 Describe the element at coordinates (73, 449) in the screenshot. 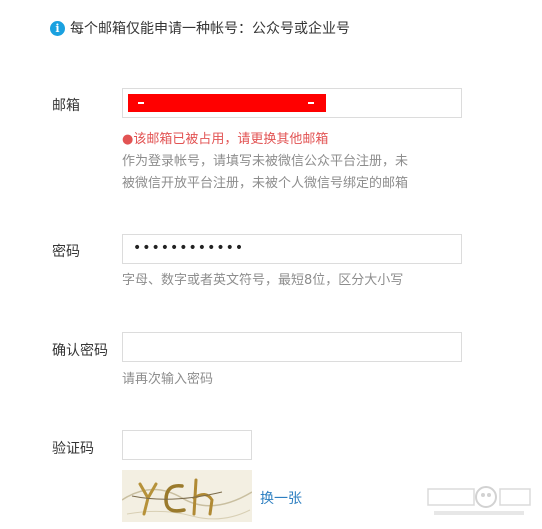

I see `captcha-label: 验证码` at that location.